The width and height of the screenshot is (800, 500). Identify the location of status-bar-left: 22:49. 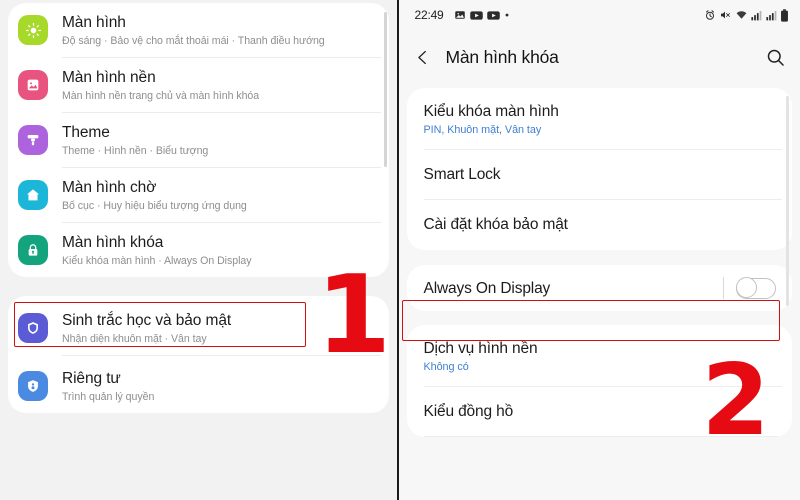
(462, 15).